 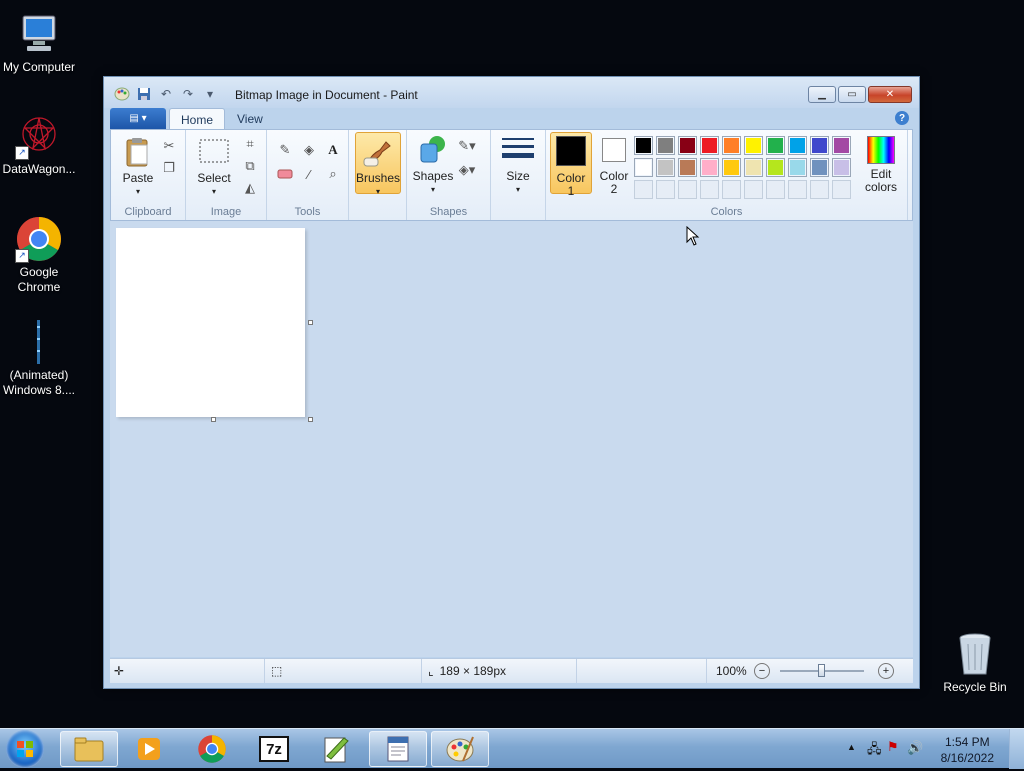 I want to click on show-desktop-button, so click(x=1016, y=749).